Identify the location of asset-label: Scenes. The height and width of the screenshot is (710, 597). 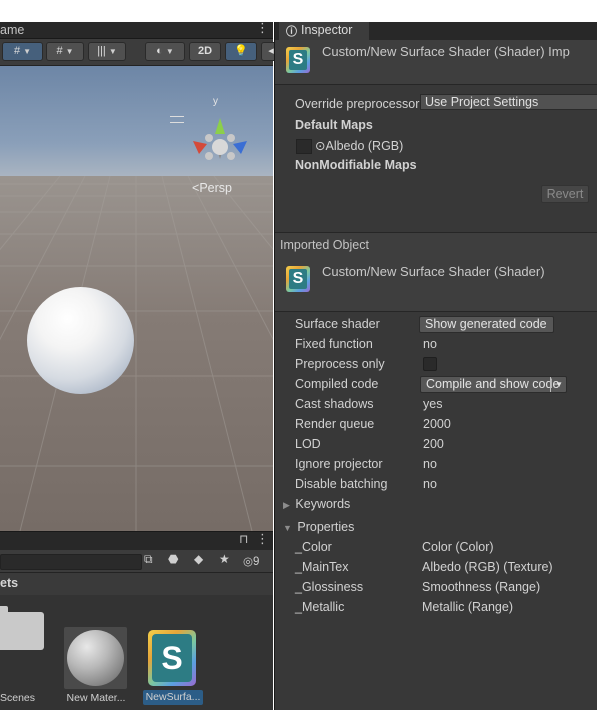
(18, 698).